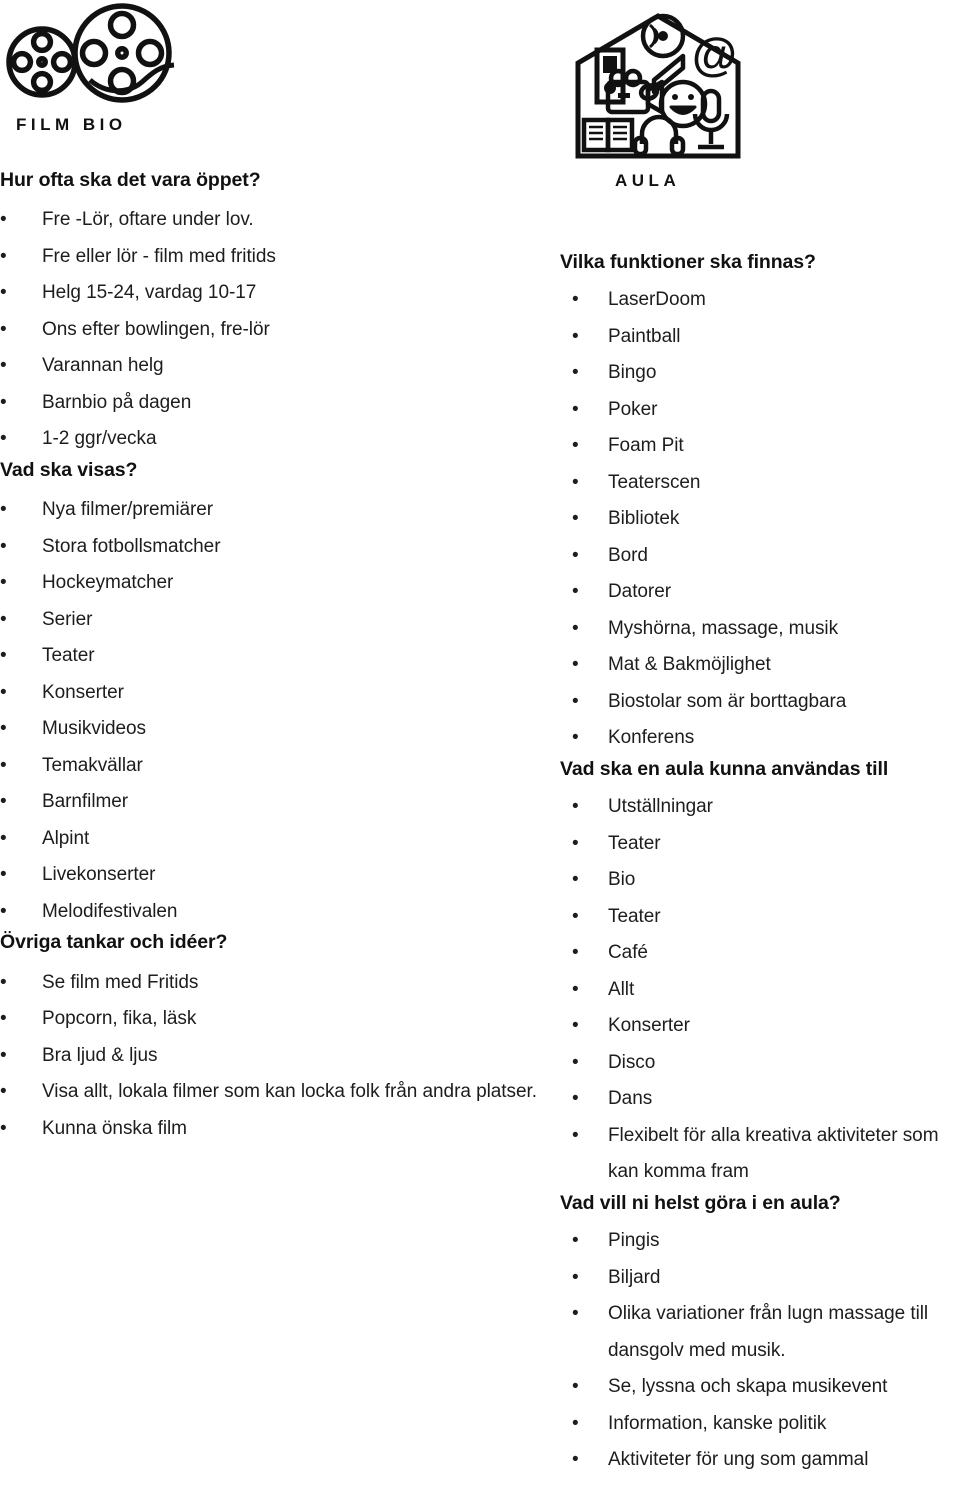  What do you see at coordinates (760, 807) in the screenshot?
I see `list-item: Utställningar` at bounding box center [760, 807].